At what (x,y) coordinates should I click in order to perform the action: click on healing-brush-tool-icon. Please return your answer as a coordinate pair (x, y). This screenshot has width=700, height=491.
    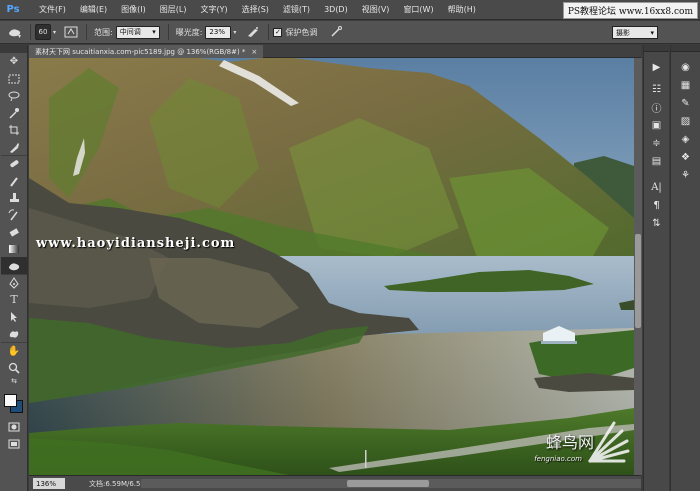
    Looking at the image, I should click on (14, 163).